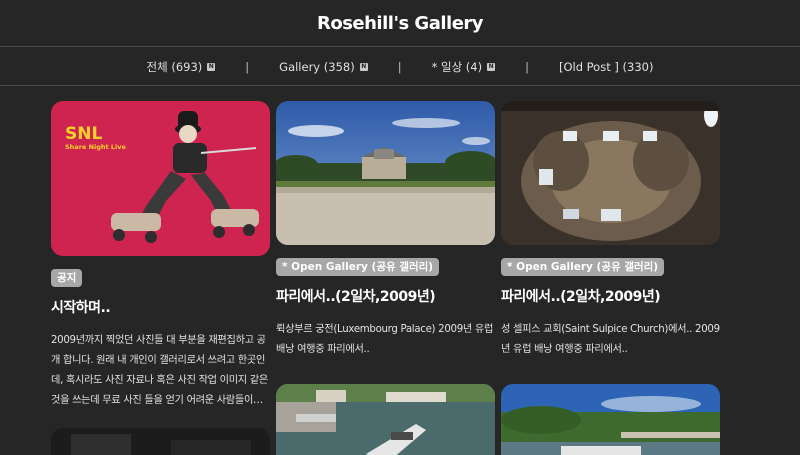  Describe the element at coordinates (317, 66) in the screenshot. I see `nav-item-label: Gallery (358)` at that location.